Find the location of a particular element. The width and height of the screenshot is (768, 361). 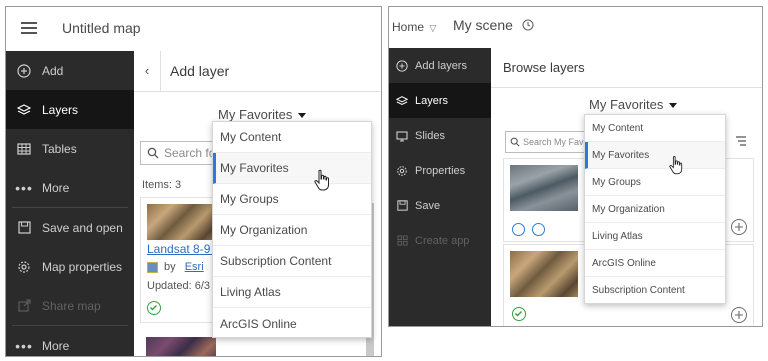

sidebar-item-label: Share map is located at coordinates (71, 305).